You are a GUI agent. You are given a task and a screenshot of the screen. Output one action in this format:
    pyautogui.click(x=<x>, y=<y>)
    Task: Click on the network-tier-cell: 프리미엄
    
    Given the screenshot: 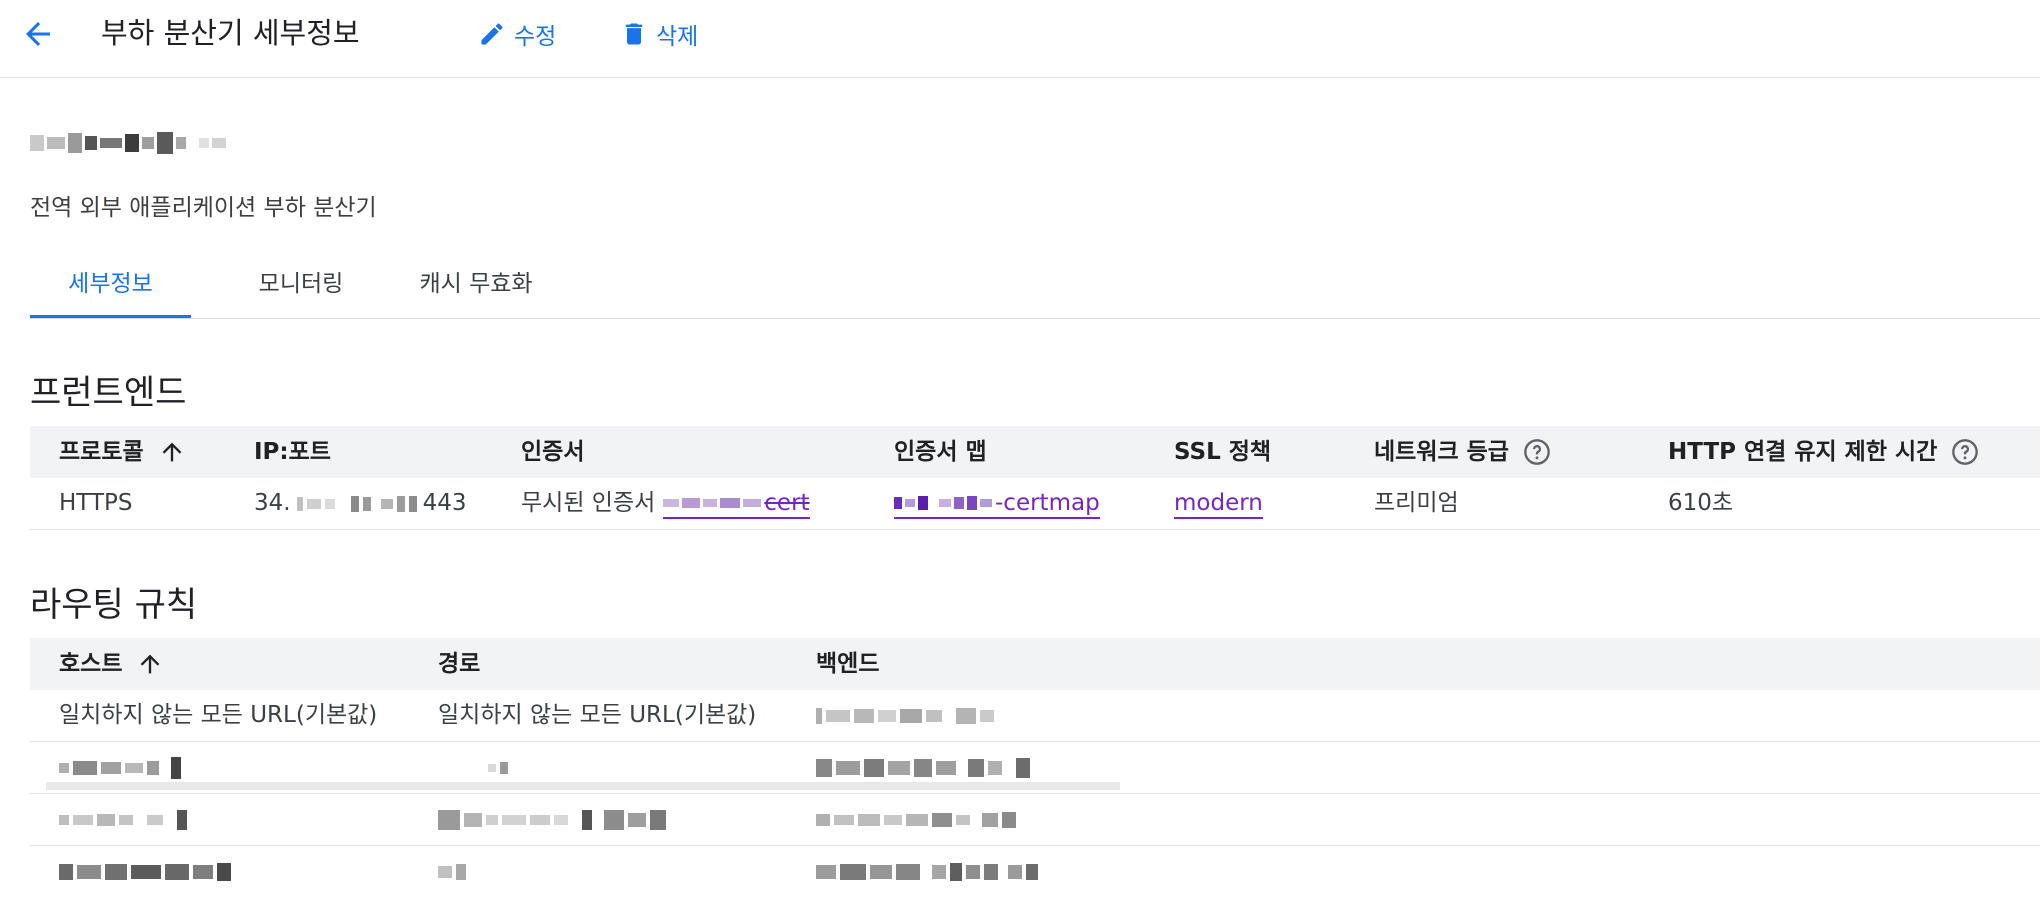 What is the action you would take?
    pyautogui.click(x=1416, y=503)
    